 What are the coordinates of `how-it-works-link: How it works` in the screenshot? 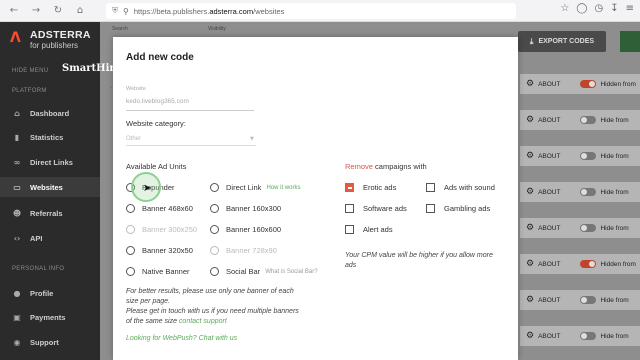 It's located at (283, 188).